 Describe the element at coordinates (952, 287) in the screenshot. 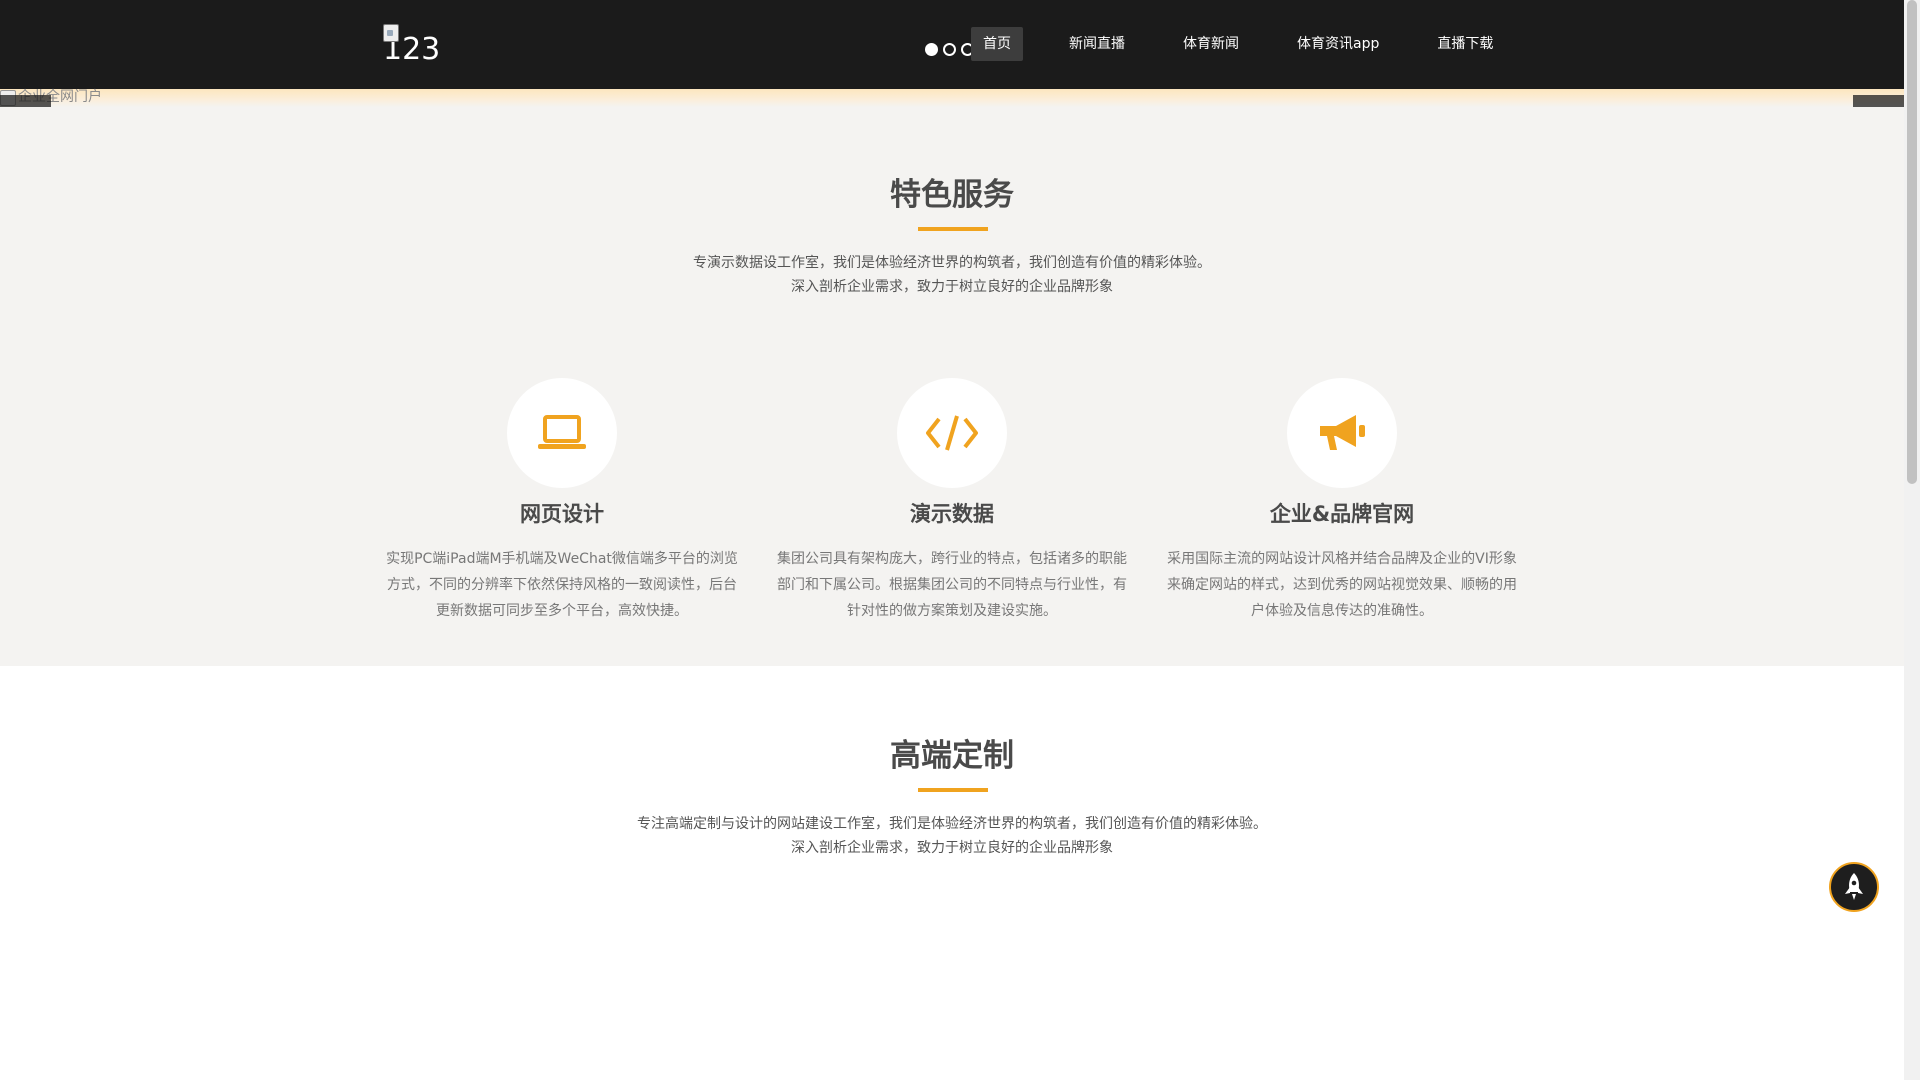

I see `services-desc-line2: 深入剖析企业需求，致力于树立良好的企业品牌形象` at that location.